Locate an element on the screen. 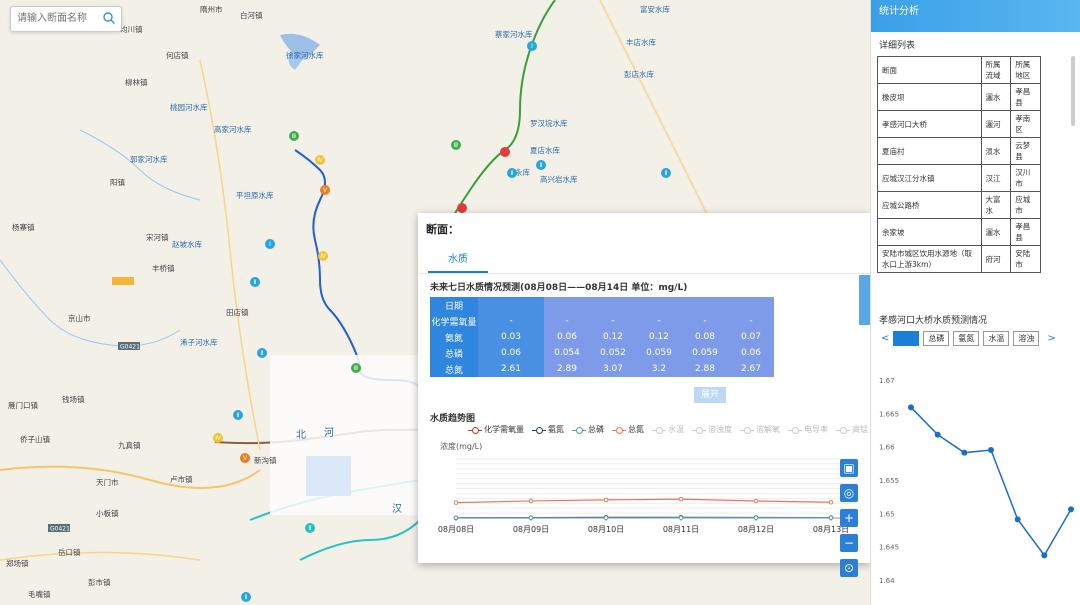 The height and width of the screenshot is (605, 1080). table-row: 应城汉江分水镇 汉江 汉川市 is located at coordinates (959, 178).